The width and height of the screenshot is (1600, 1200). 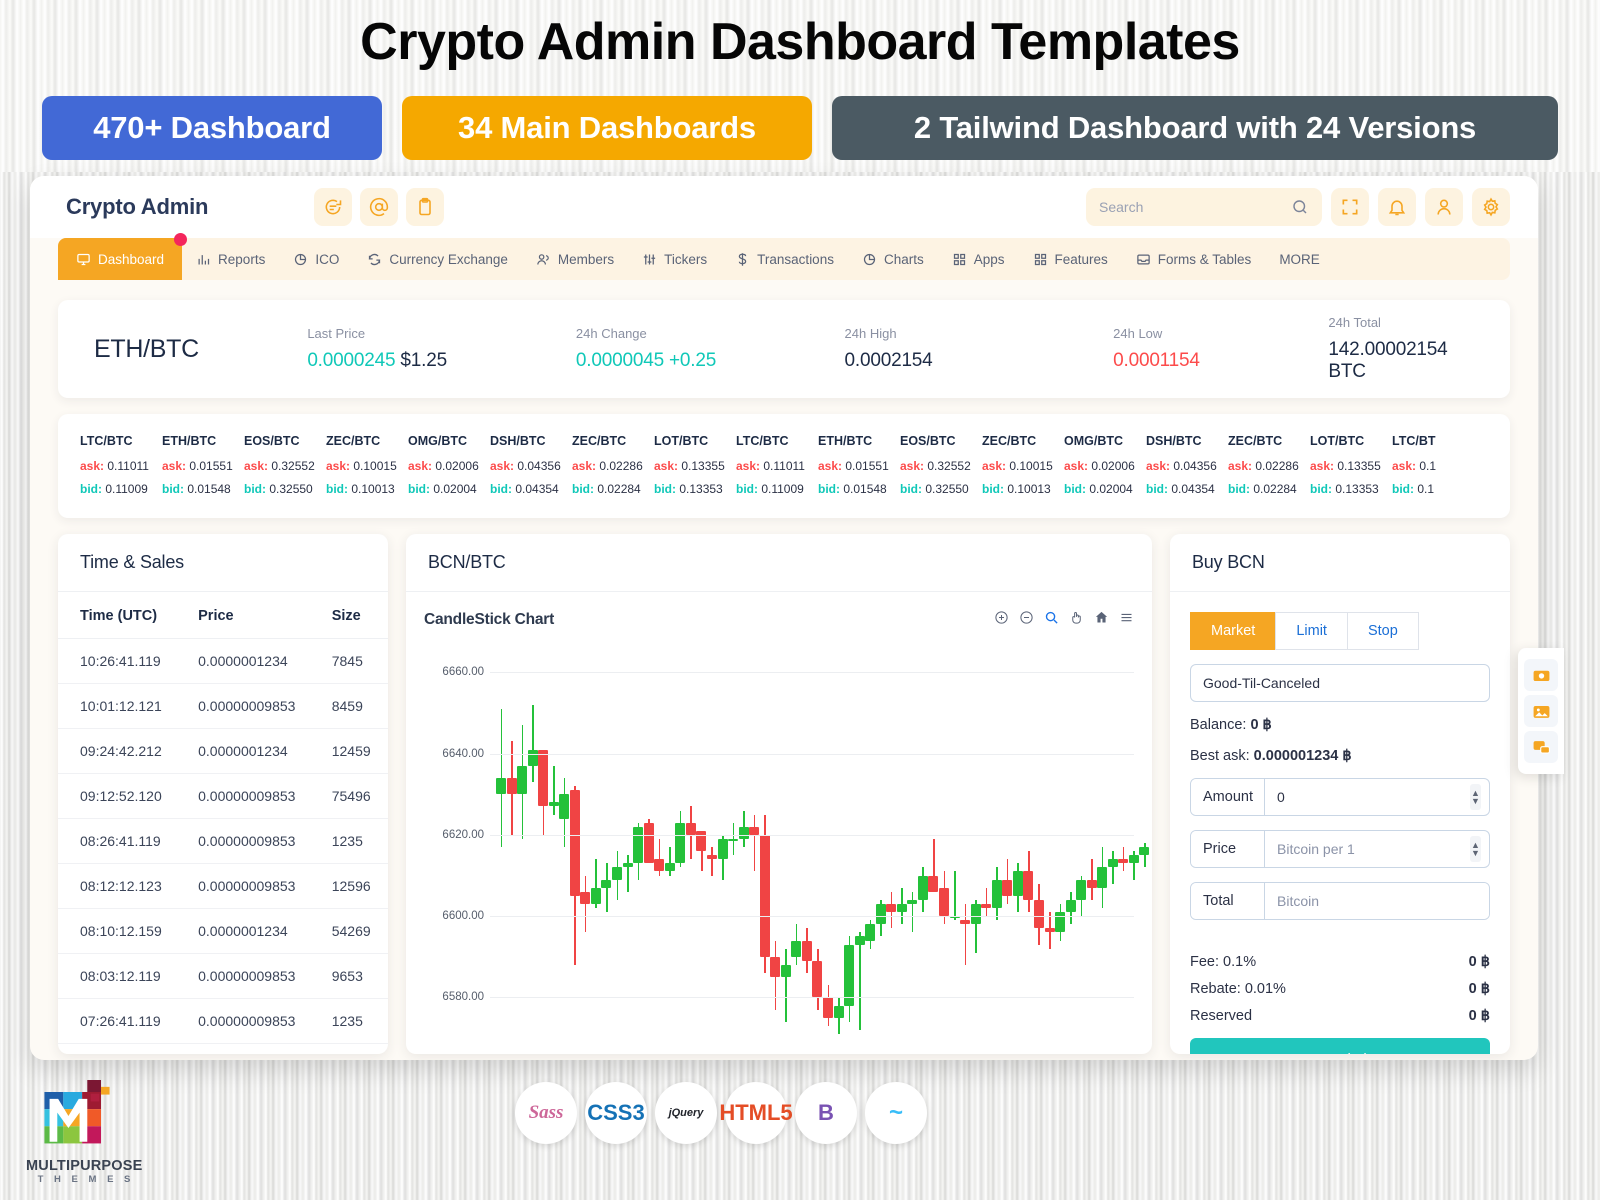 I want to click on nav-label: Currency Exchange, so click(x=448, y=259).